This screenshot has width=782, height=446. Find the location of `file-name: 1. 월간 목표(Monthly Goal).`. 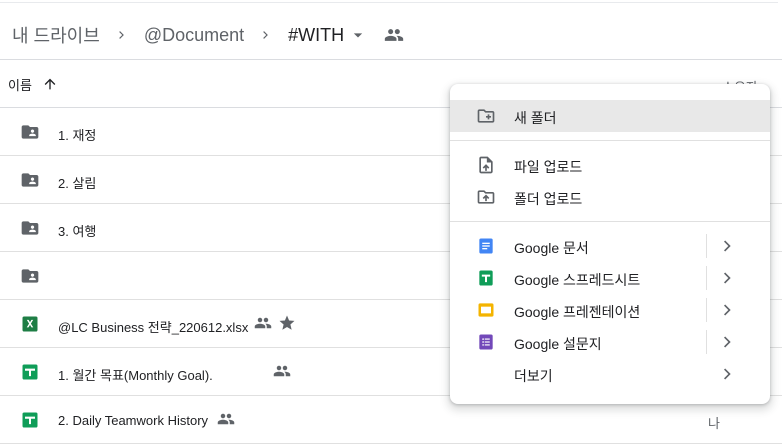

file-name: 1. 월간 목표(Monthly Goal). is located at coordinates (135, 375).